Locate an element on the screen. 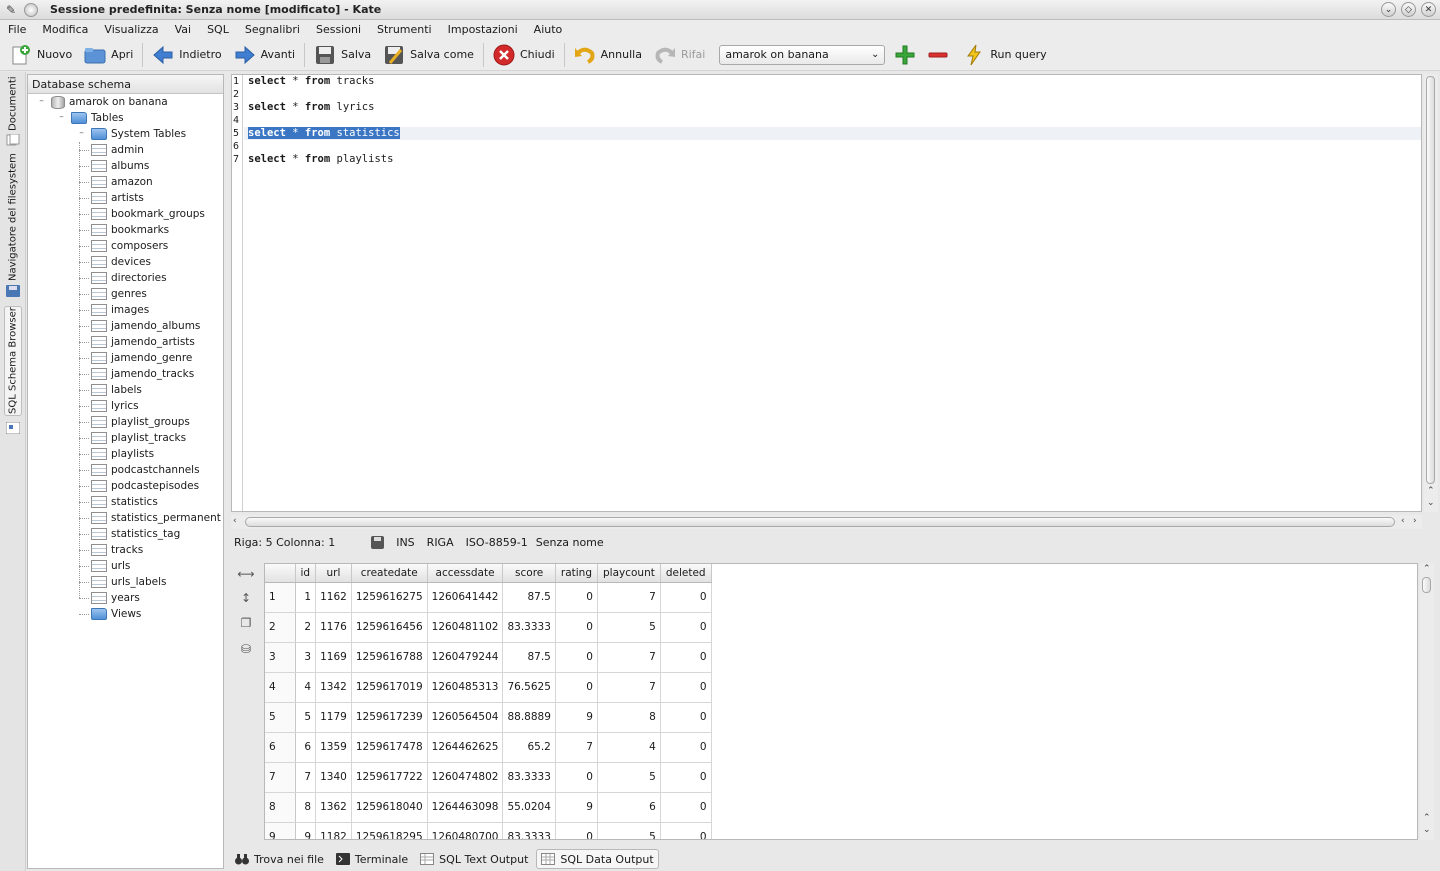 This screenshot has width=1440, height=871. close-window-button: ✕ is located at coordinates (1428, 9).